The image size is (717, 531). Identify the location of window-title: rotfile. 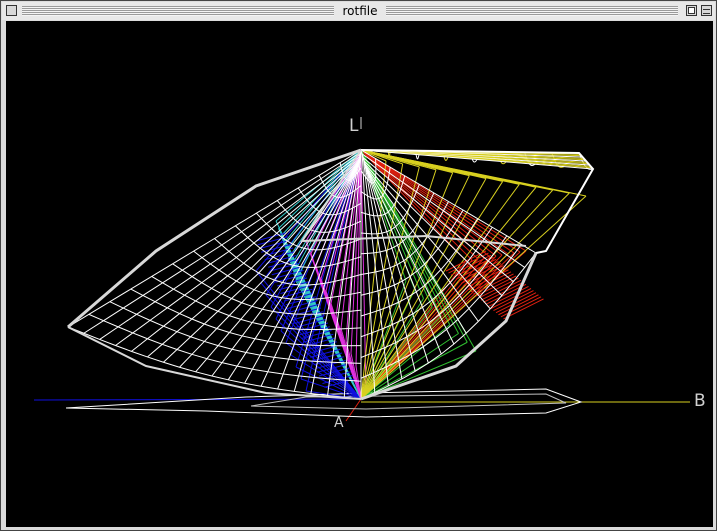
(360, 11).